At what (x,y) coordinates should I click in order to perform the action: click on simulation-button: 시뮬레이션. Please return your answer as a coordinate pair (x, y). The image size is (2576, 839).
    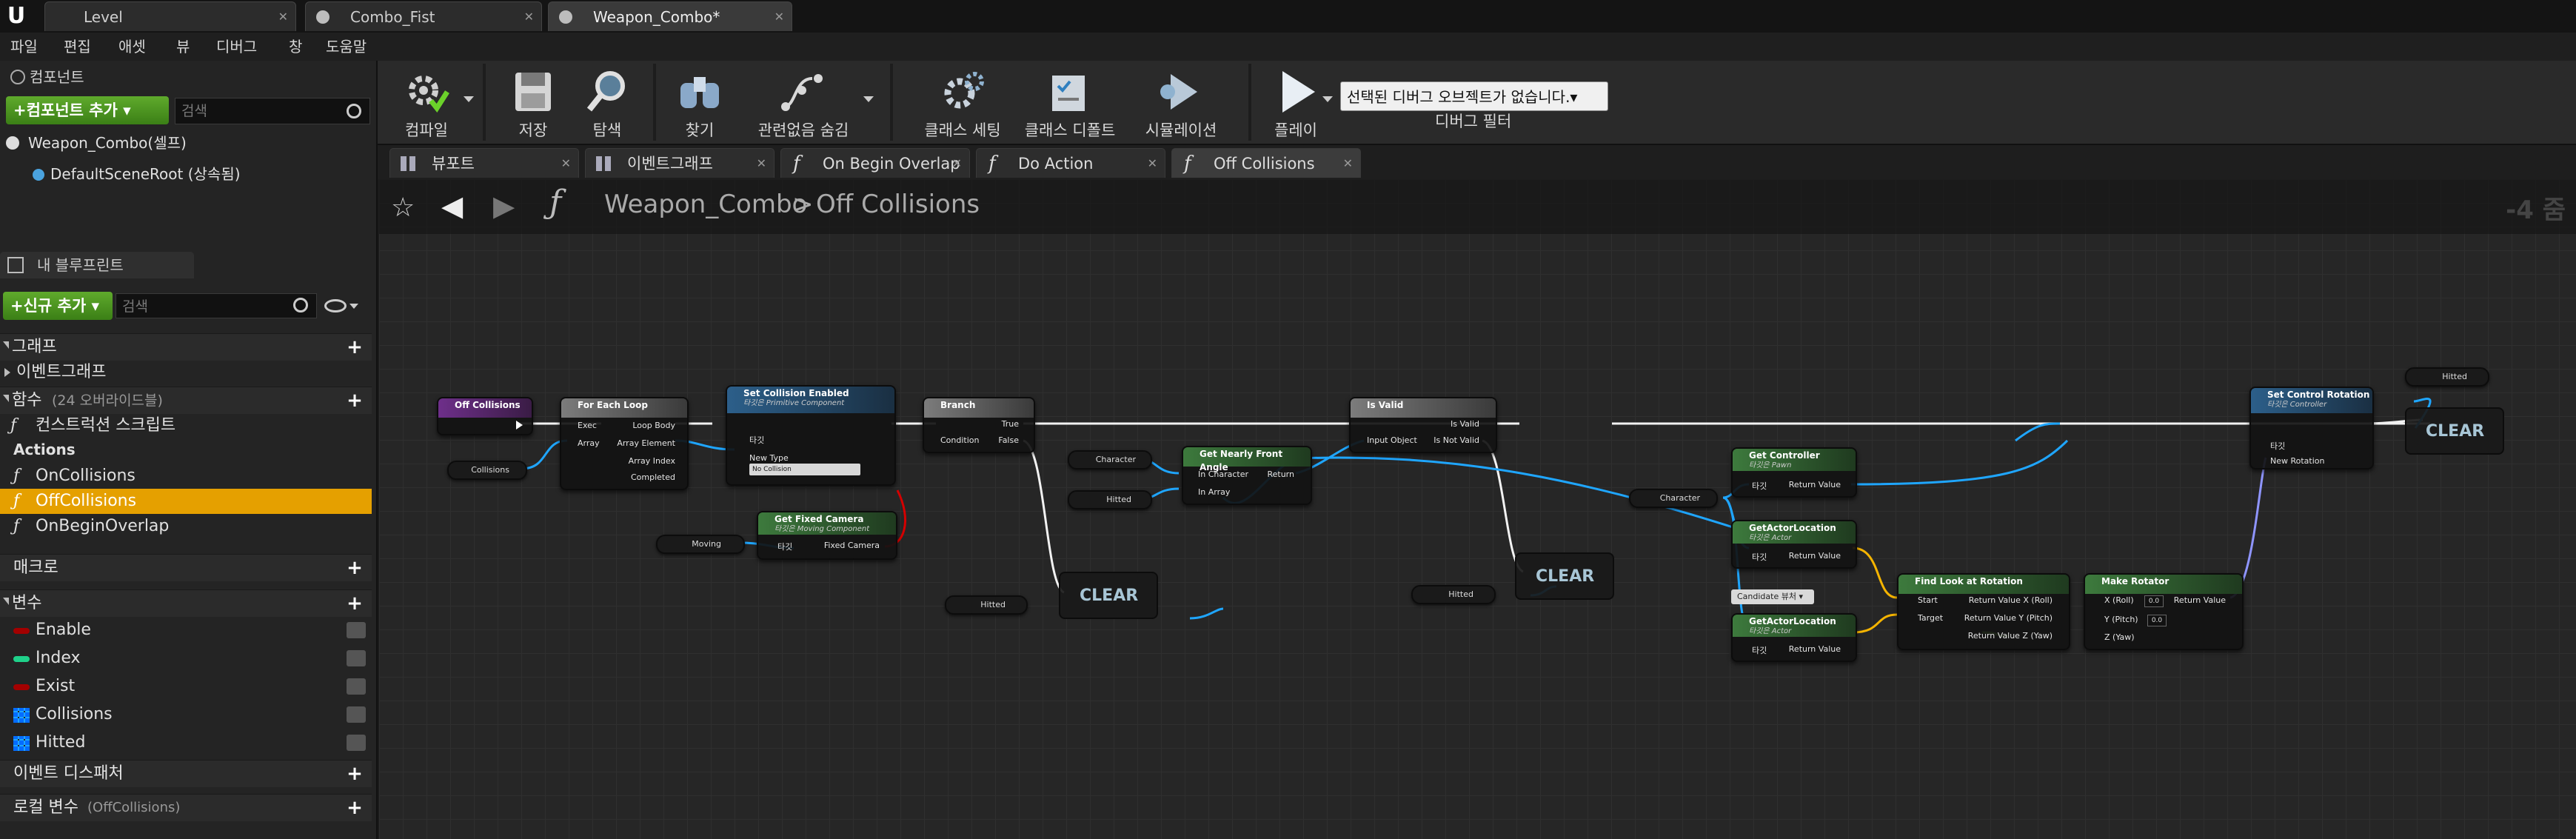
    Looking at the image, I should click on (1181, 102).